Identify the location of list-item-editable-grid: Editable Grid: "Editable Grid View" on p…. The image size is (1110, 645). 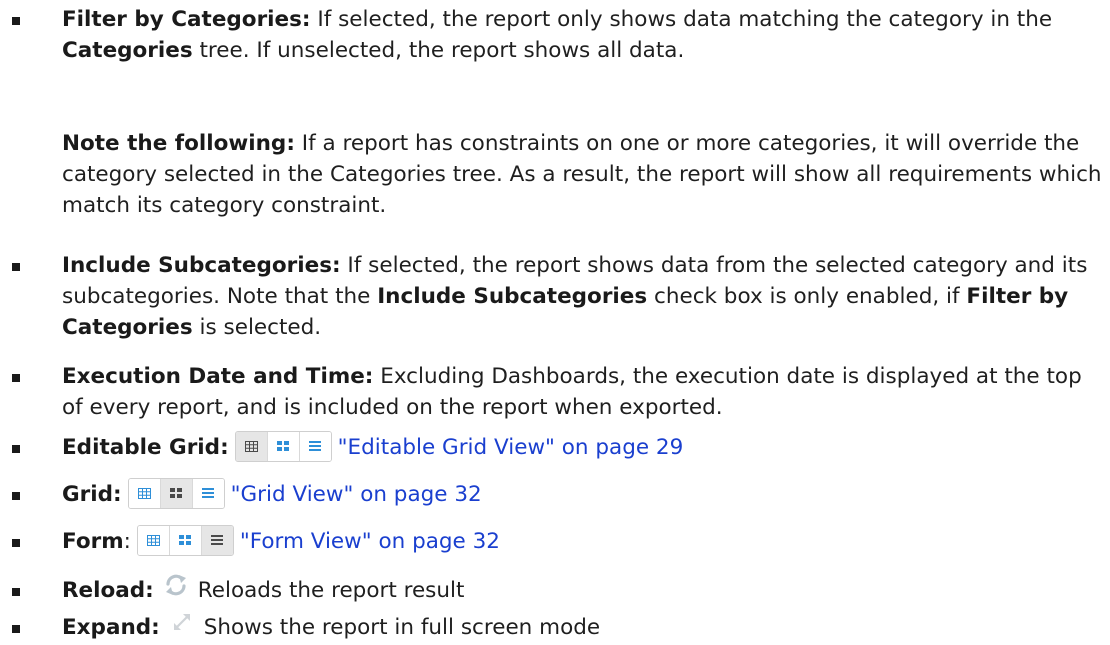
(557, 446).